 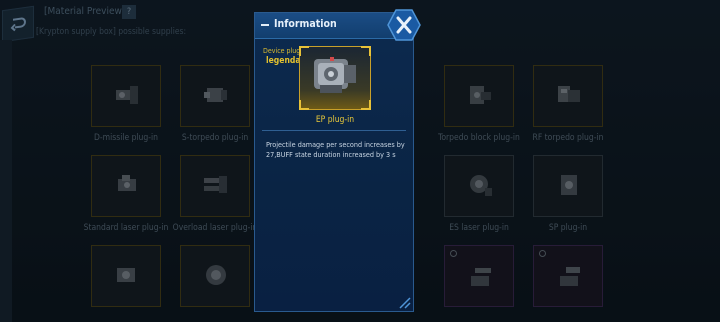 I want to click on item-preview, so click(x=335, y=78).